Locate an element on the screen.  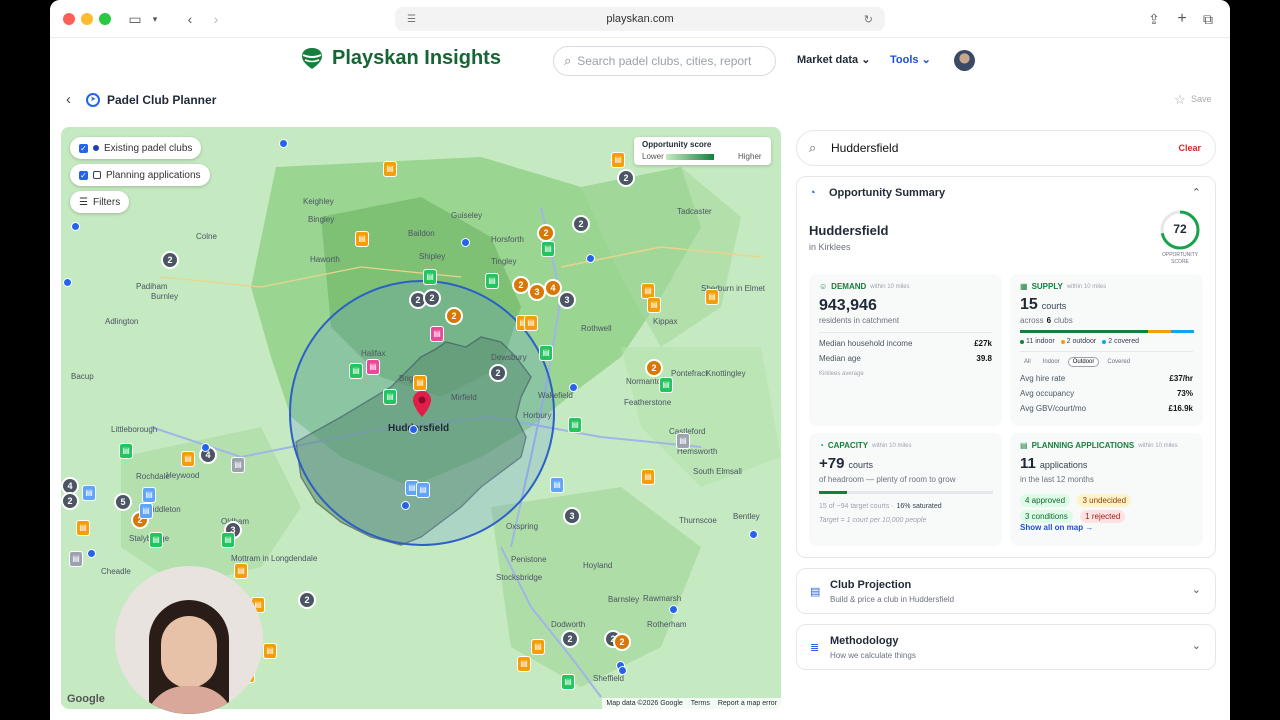
back-arrow-icon: ‹ is located at coordinates (68, 99).